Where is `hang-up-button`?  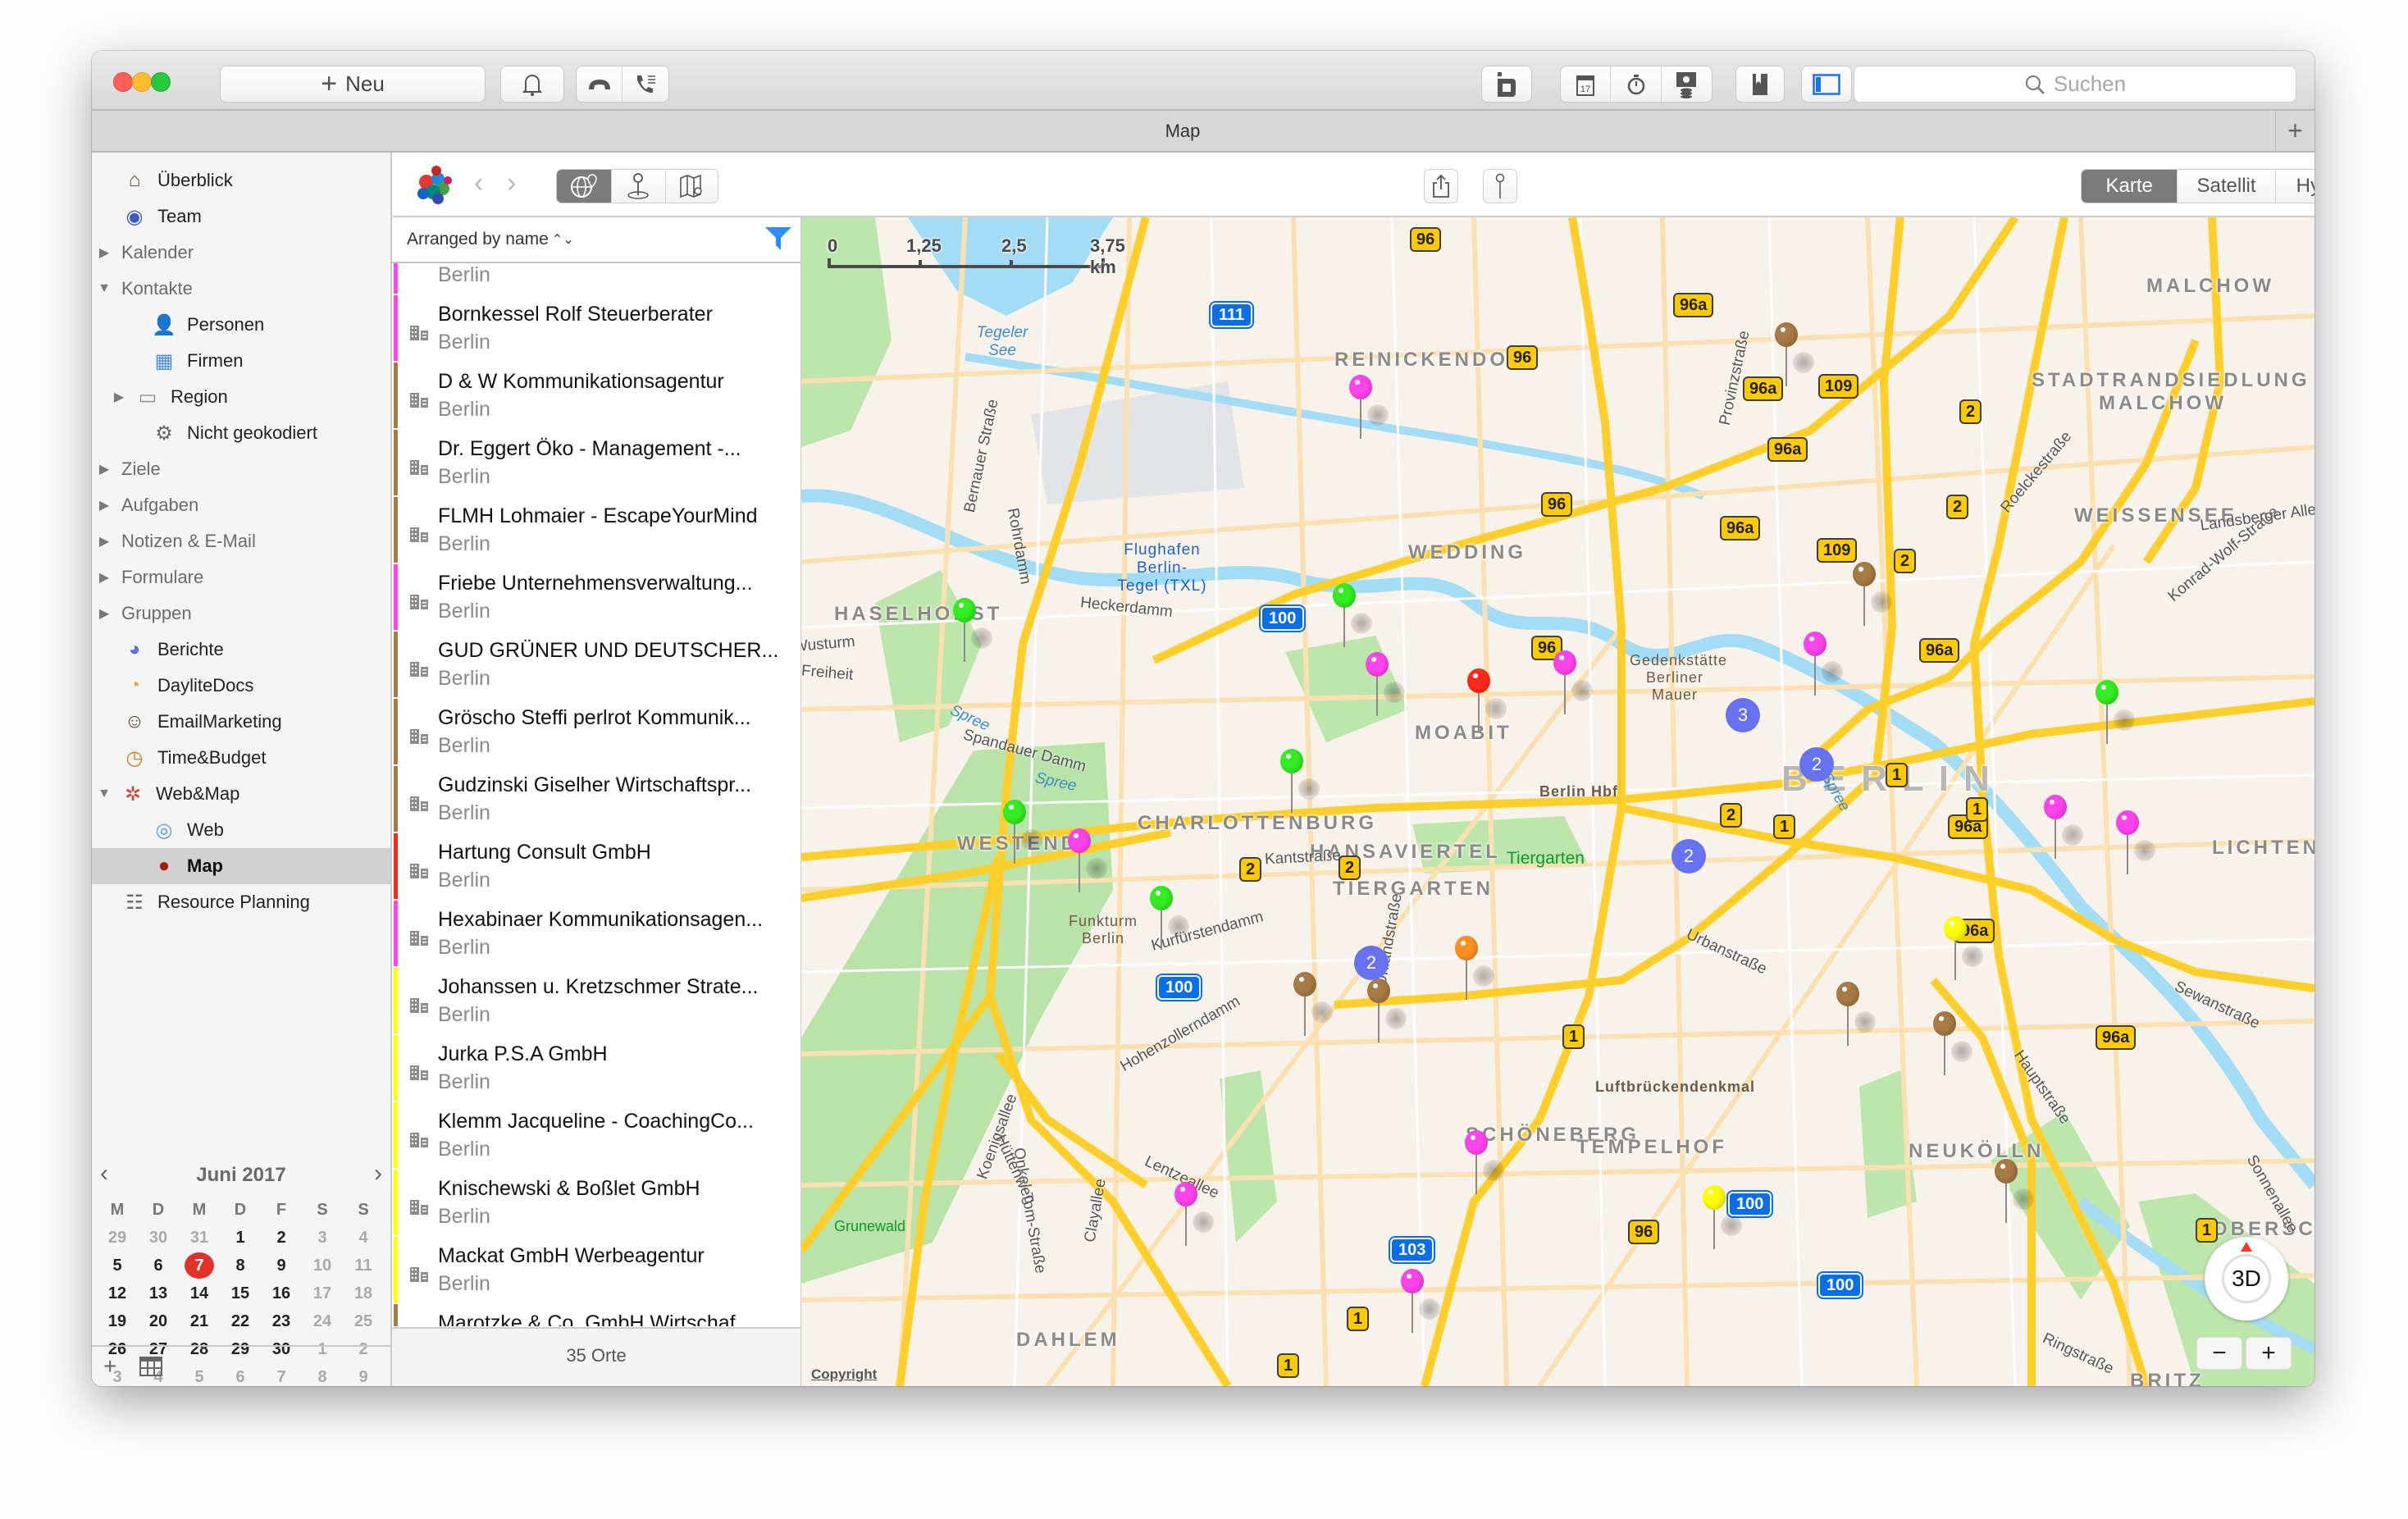
hang-up-button is located at coordinates (600, 84).